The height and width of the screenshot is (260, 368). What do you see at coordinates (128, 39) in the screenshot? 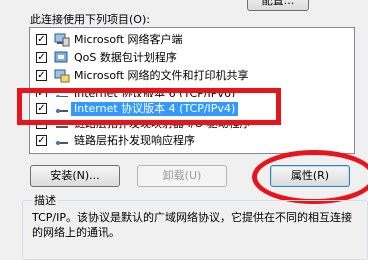
I see `list-item-label: Microsoft 网络客户端` at bounding box center [128, 39].